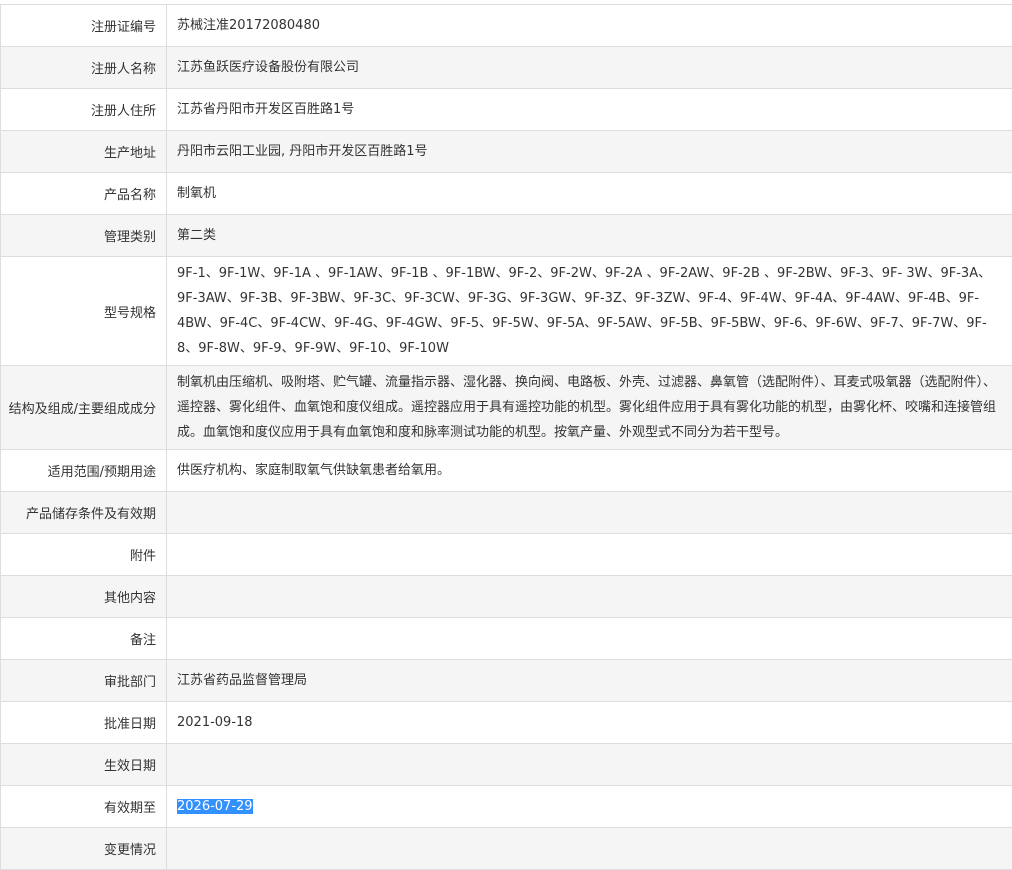 Image resolution: width=1012 pixels, height=870 pixels. What do you see at coordinates (589, 807) in the screenshot?
I see `field-value: 2026-07-29` at bounding box center [589, 807].